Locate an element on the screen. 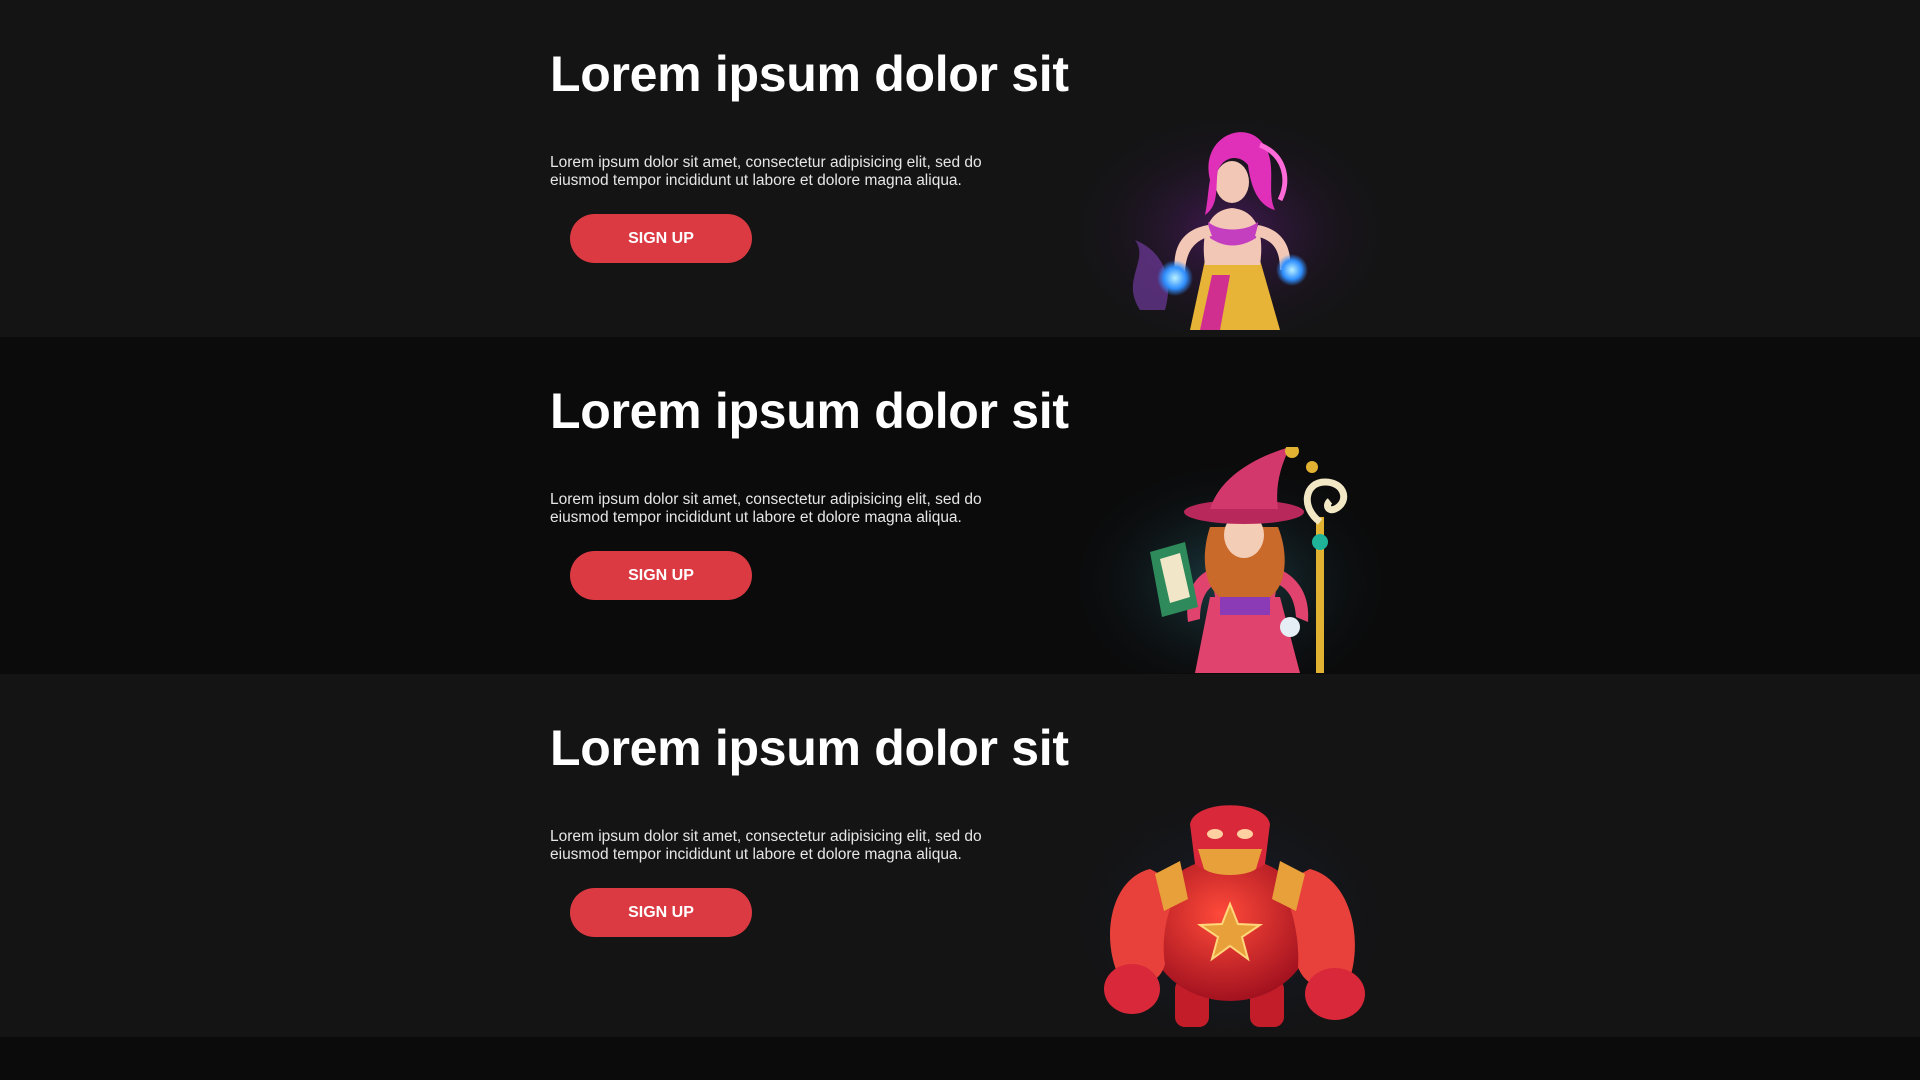  footer-strip is located at coordinates (960, 1058).